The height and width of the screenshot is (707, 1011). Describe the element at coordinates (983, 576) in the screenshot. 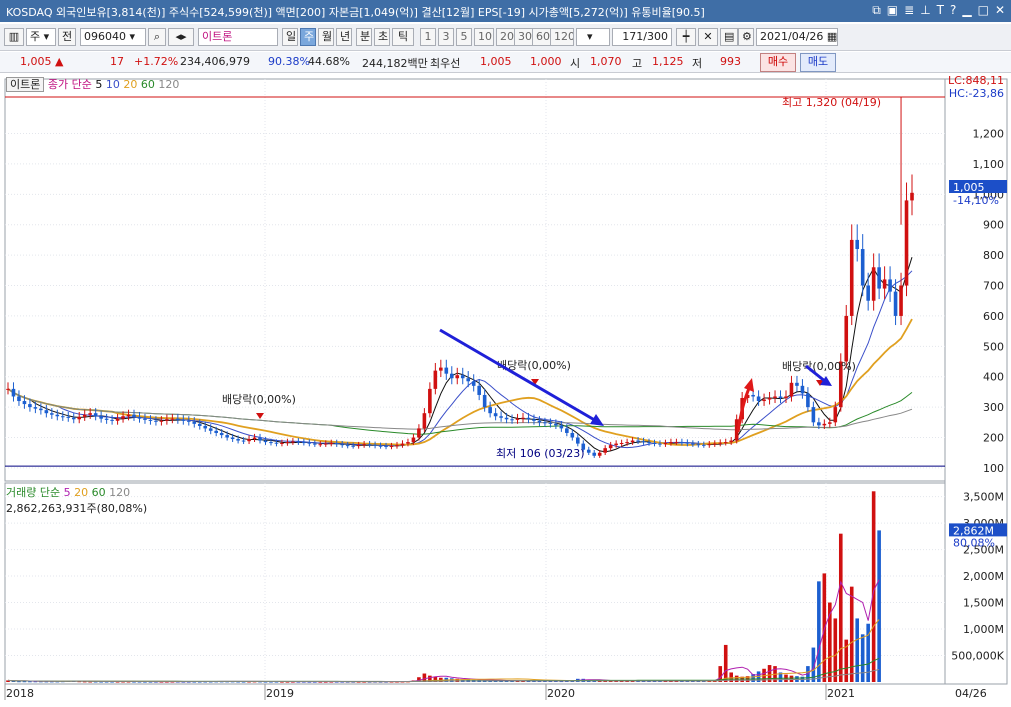

I see `volume-tick-label: 2,000M` at that location.